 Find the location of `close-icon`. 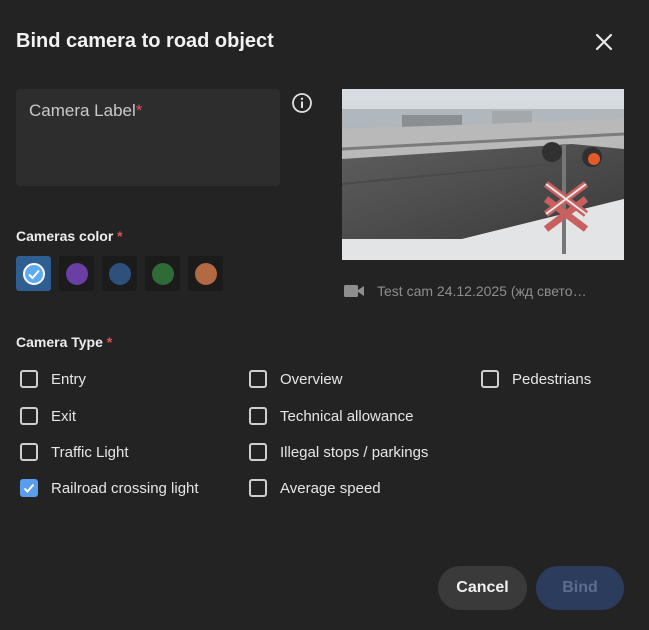

close-icon is located at coordinates (604, 42).